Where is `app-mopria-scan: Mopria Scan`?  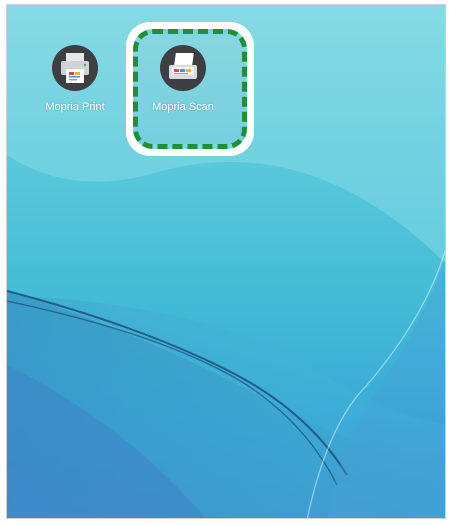
app-mopria-scan: Mopria Scan is located at coordinates (183, 79).